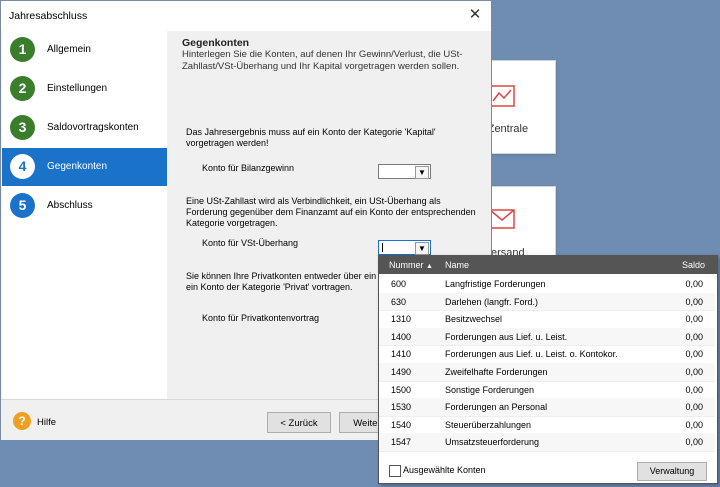  Describe the element at coordinates (547, 302) in the screenshot. I see `table-row: 630 Darlehen (langfr. Ford.) 0,00` at that location.